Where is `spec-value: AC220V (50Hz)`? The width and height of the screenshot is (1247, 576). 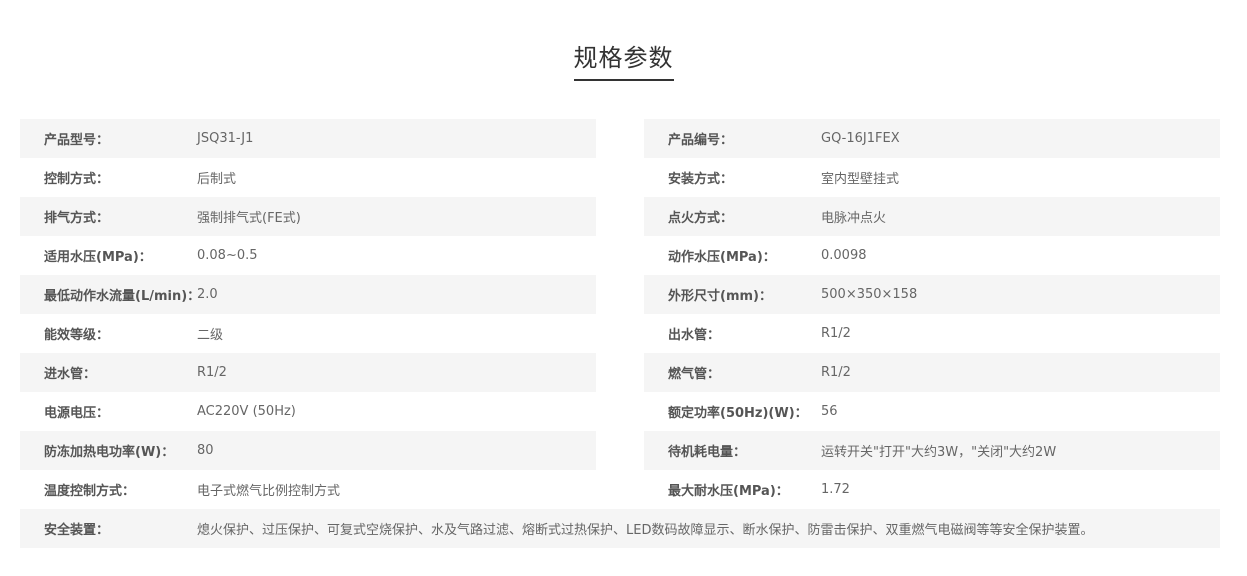
spec-value: AC220V (50Hz) is located at coordinates (246, 411).